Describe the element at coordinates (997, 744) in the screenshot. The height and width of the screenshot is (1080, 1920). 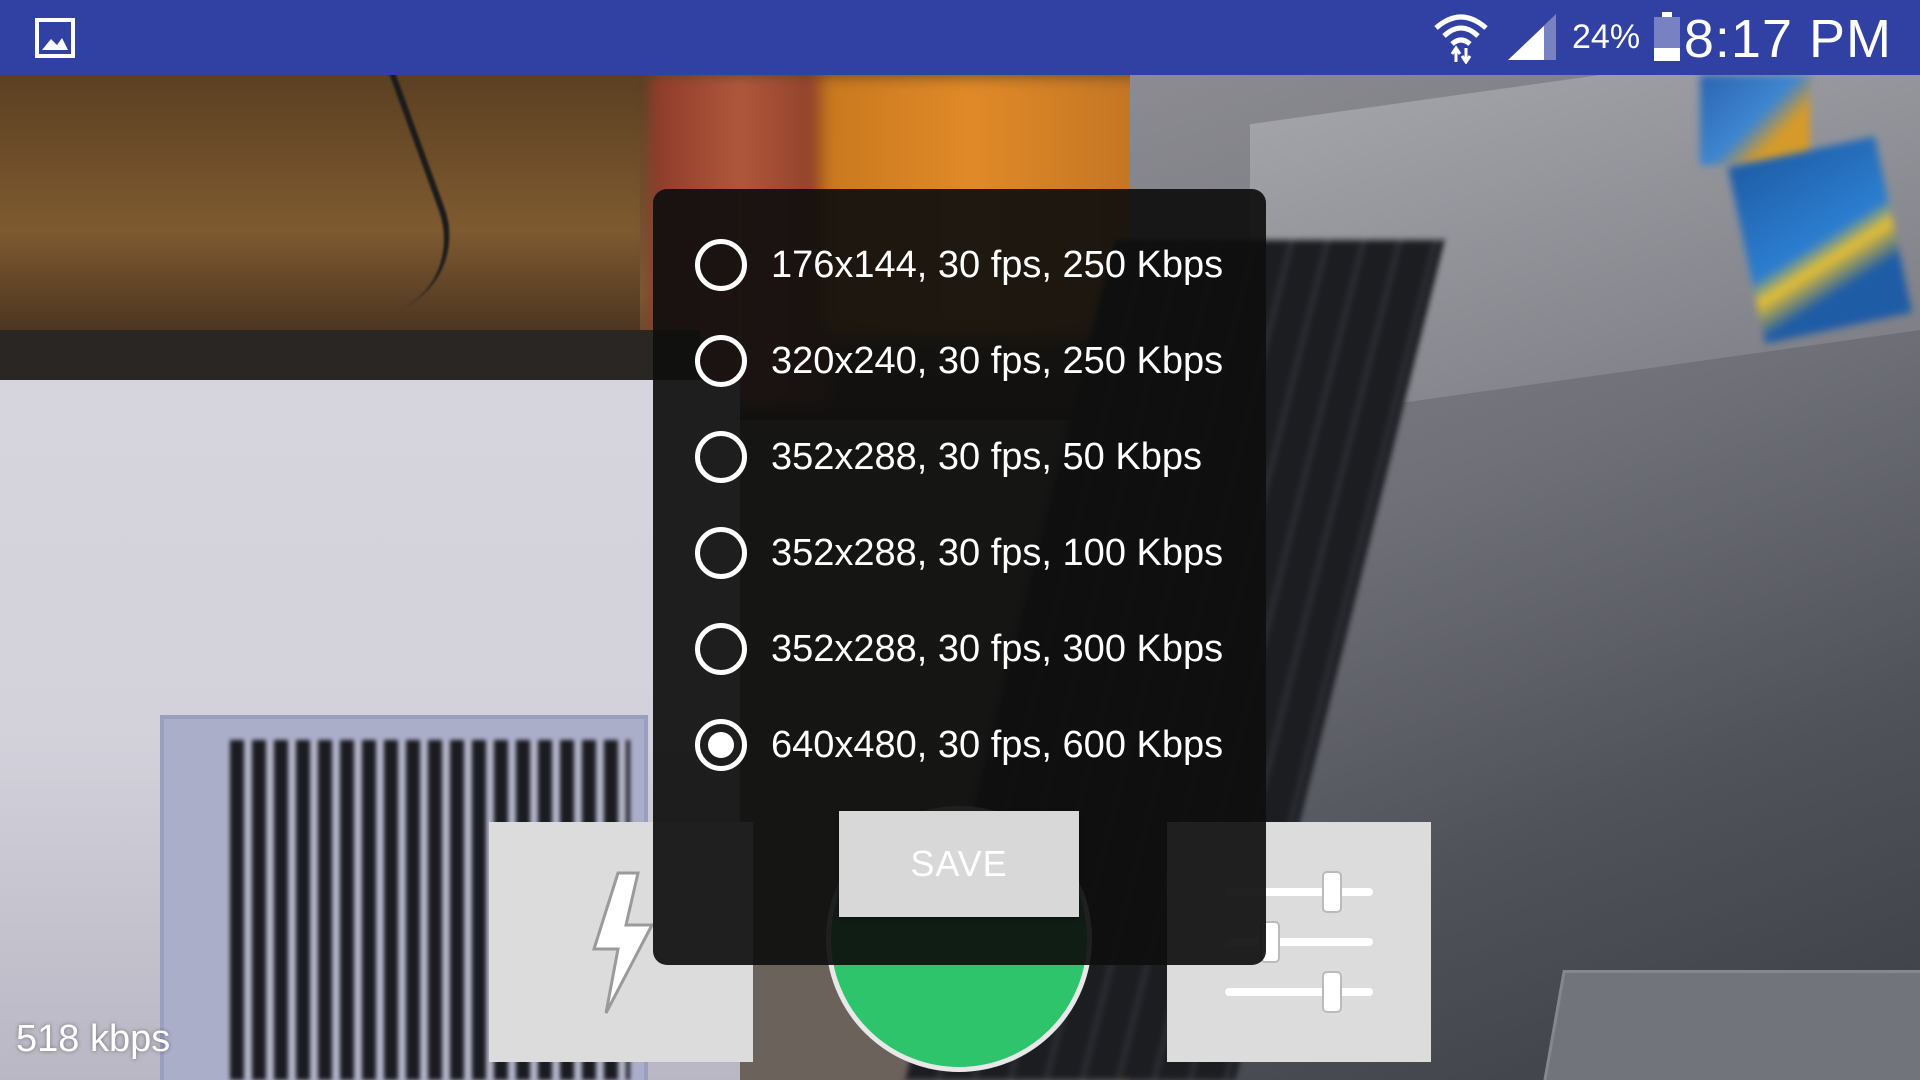
I see `option-label: 640x480, 30 fps, 600 Kbps` at that location.